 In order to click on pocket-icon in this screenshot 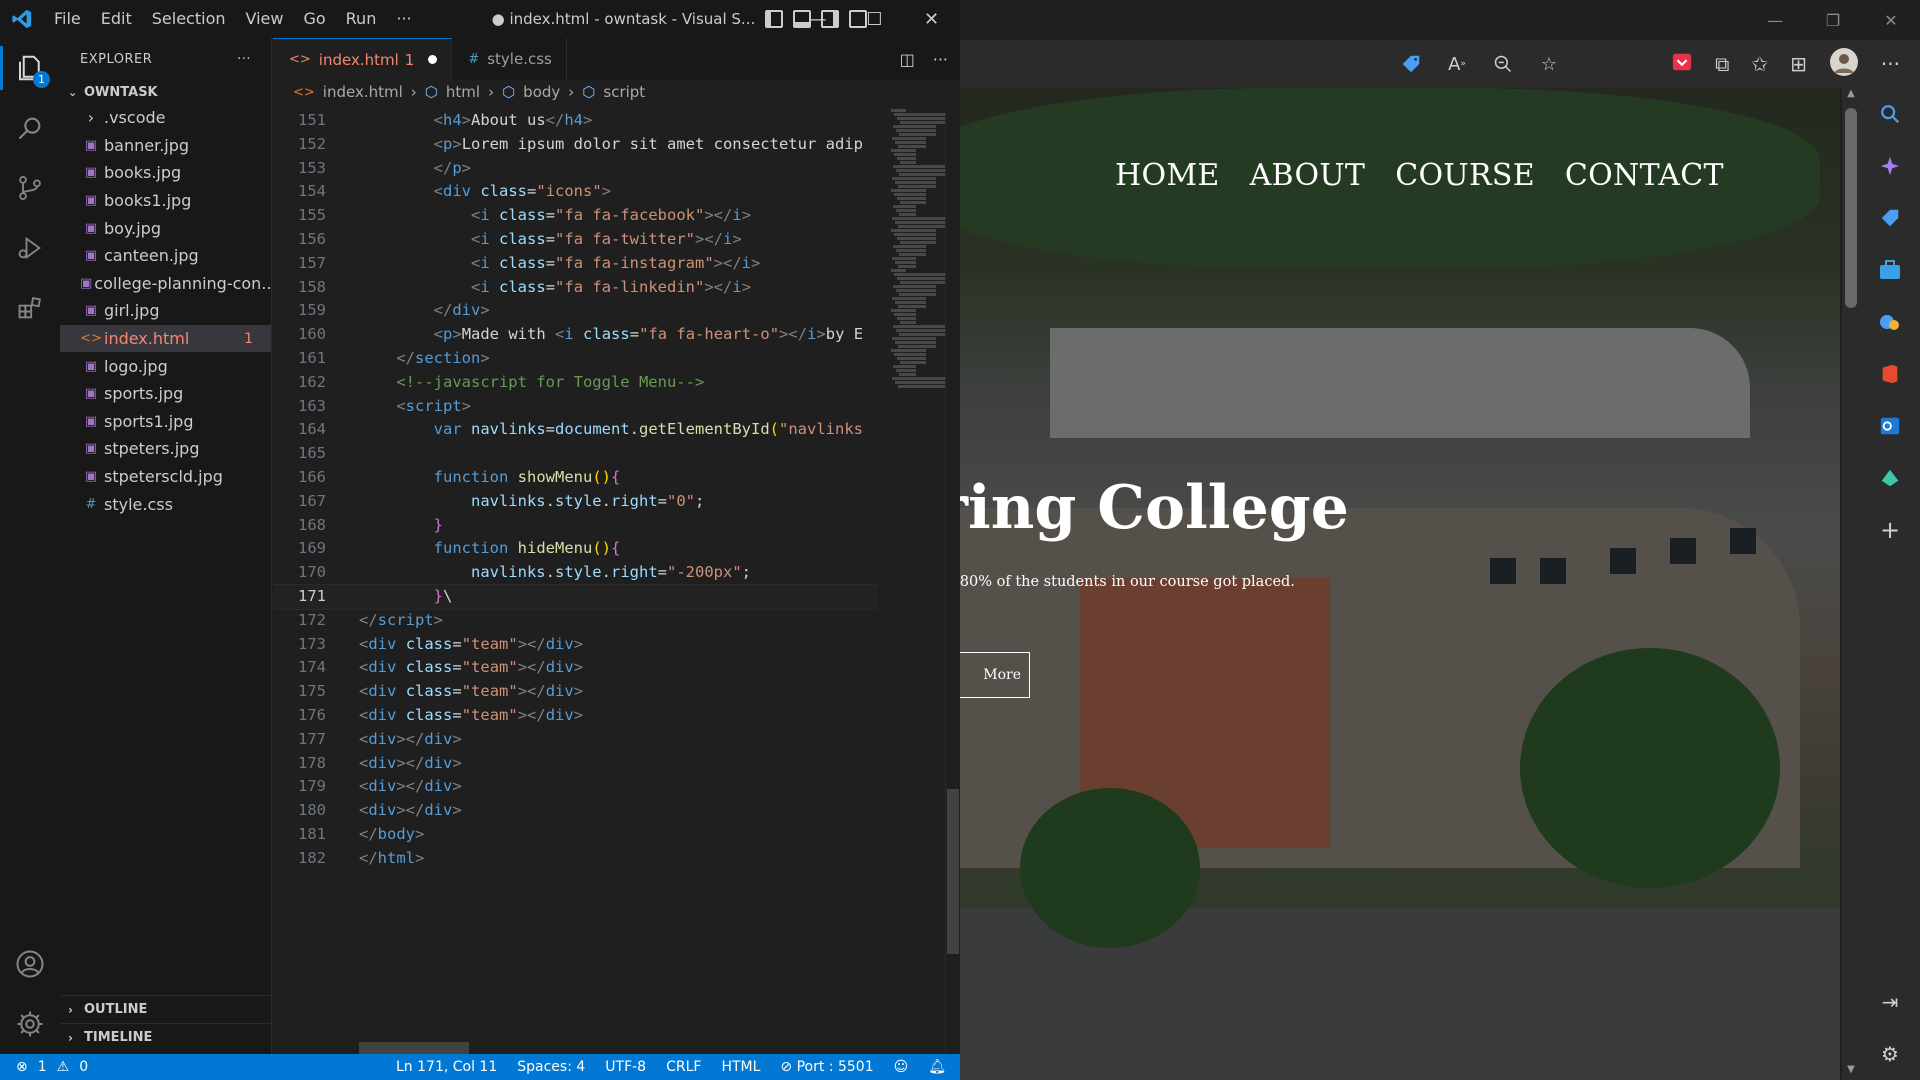, I will do `click(1682, 64)`.